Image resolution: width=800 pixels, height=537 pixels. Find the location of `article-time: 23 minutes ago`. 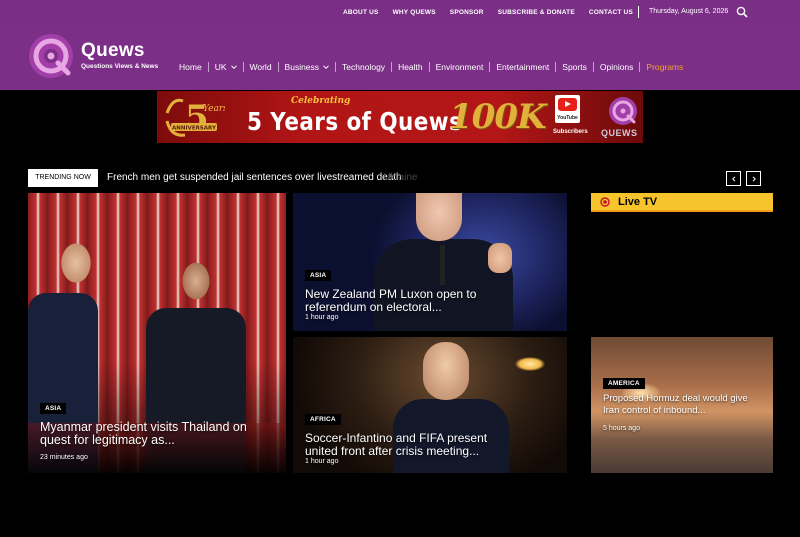

article-time: 23 minutes ago is located at coordinates (64, 457).